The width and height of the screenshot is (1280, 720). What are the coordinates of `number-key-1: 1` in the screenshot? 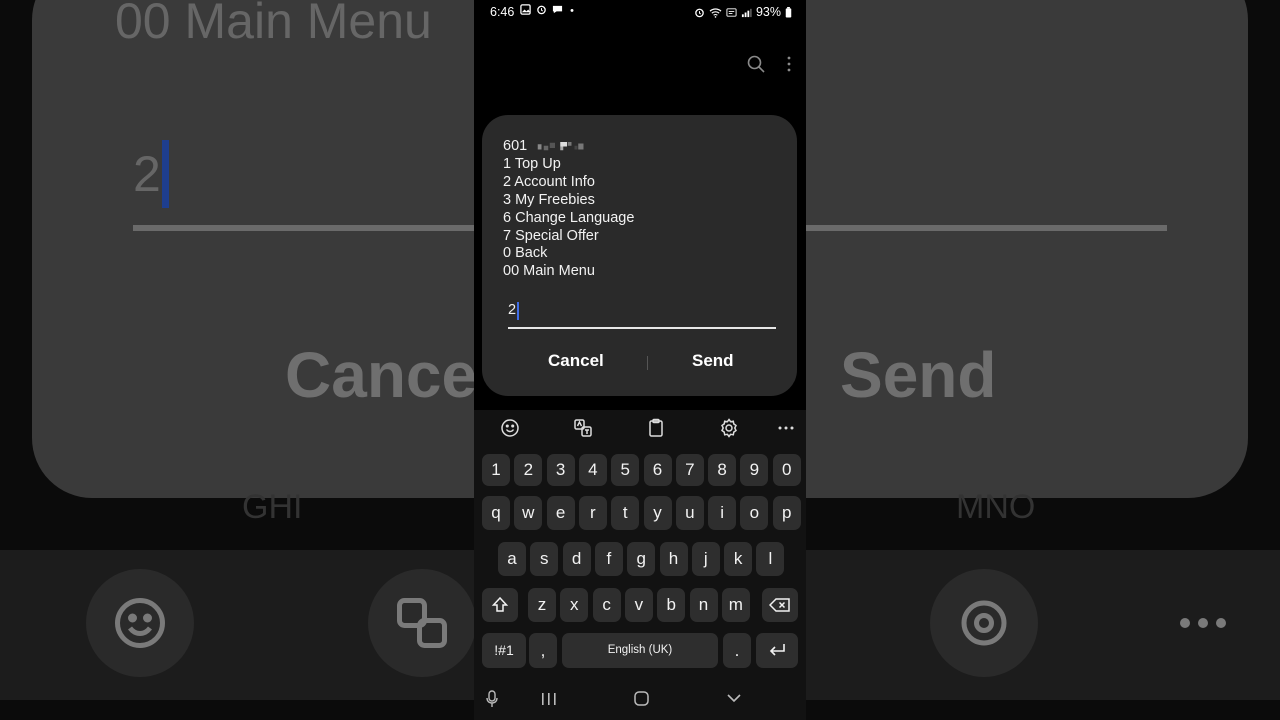 It's located at (496, 470).